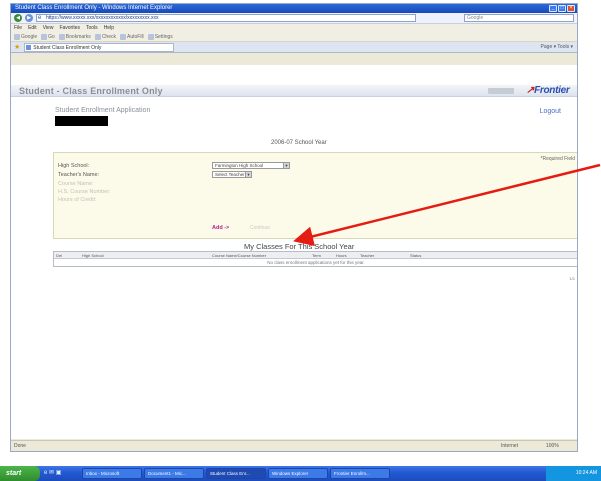 Image resolution: width=601 pixels, height=481 pixels. What do you see at coordinates (92, 28) in the screenshot?
I see `menu-tools: Tools` at bounding box center [92, 28].